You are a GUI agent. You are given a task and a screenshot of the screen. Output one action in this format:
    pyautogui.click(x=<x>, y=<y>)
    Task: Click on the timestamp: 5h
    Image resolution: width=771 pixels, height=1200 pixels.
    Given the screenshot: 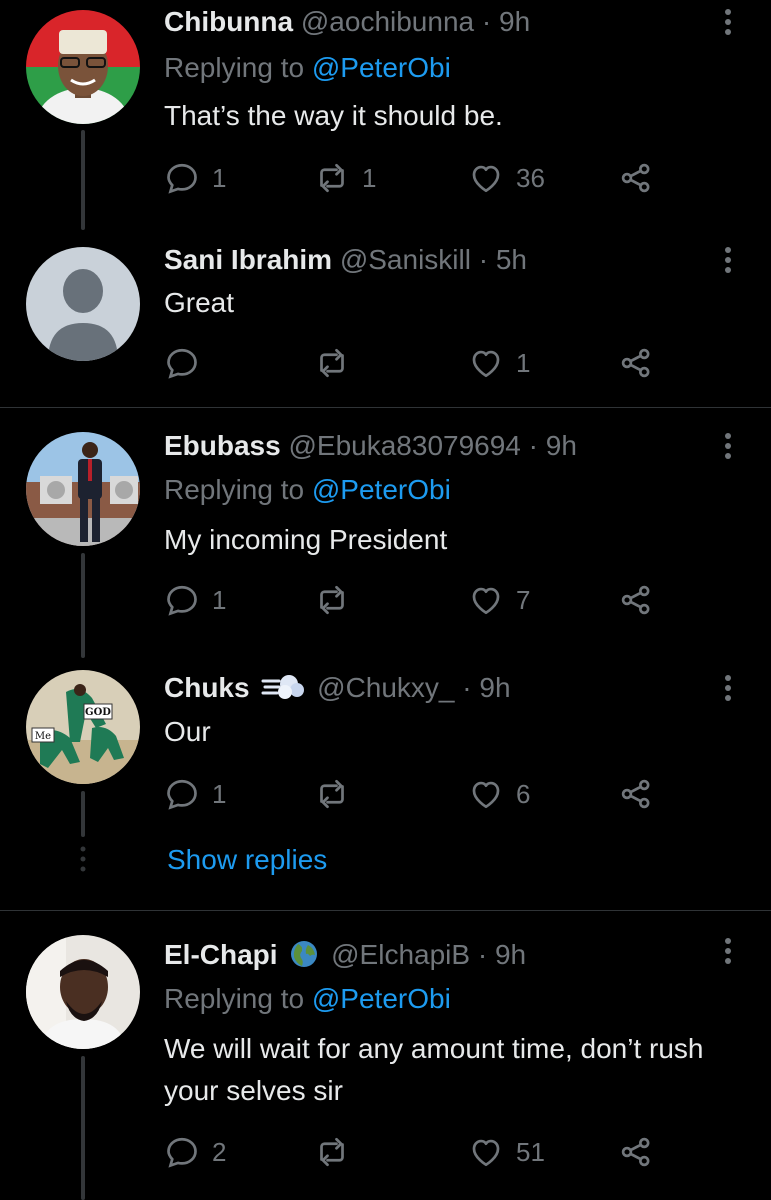 What is the action you would take?
    pyautogui.click(x=511, y=259)
    